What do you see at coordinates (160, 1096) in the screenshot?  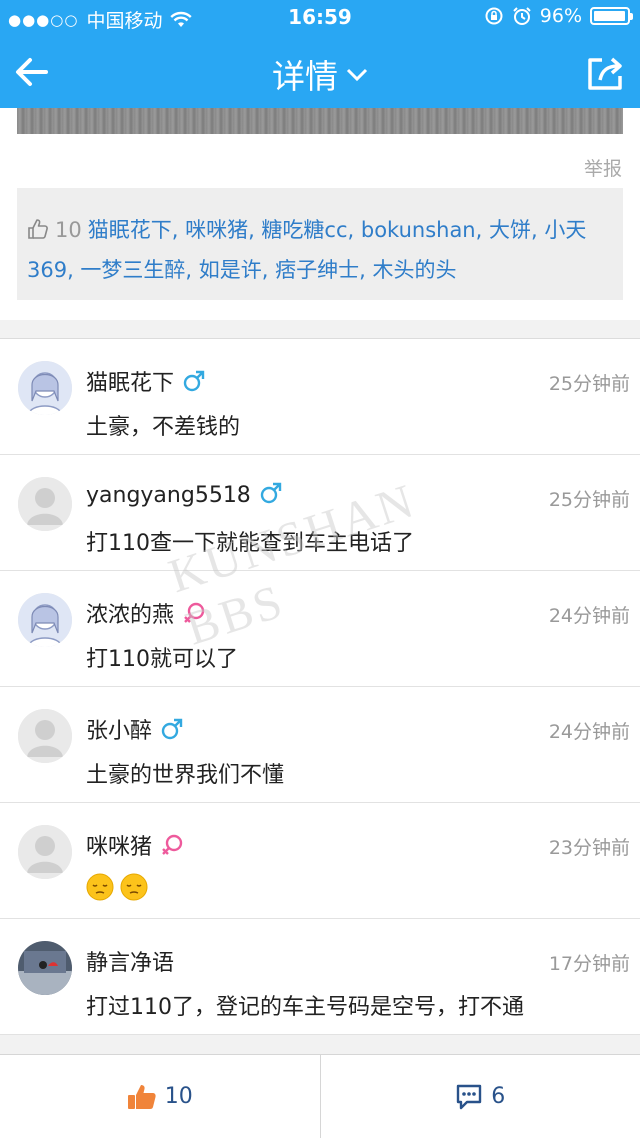 I see `like-button: 10` at bounding box center [160, 1096].